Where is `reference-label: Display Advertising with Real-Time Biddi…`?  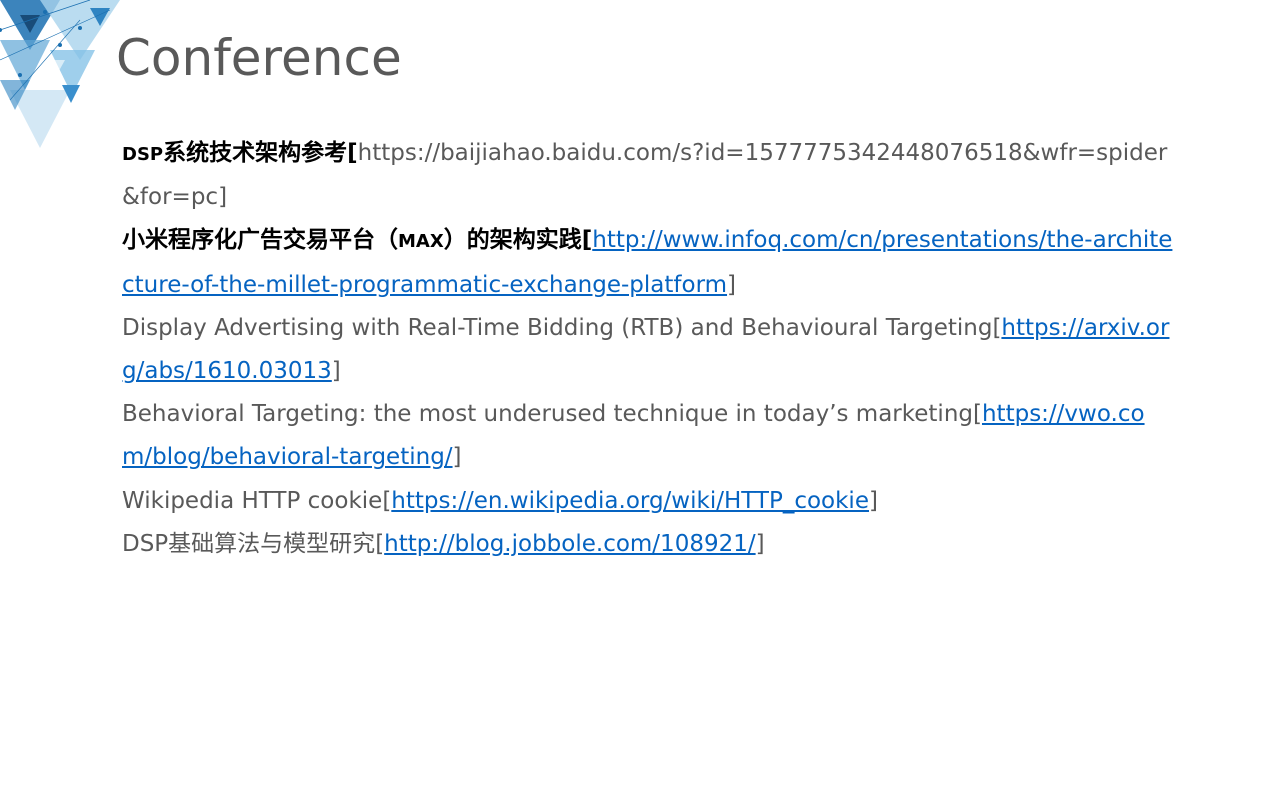 reference-label: Display Advertising with Real-Time Biddi… is located at coordinates (557, 327).